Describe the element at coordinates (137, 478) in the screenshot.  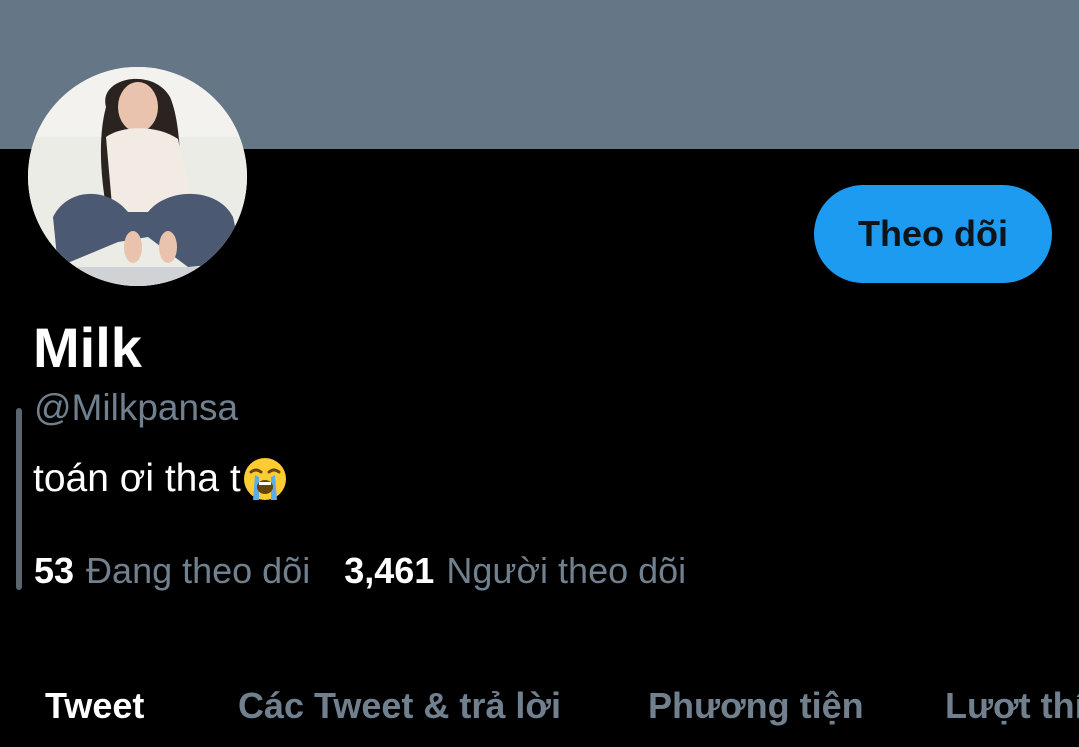
I see `bio-text: toán ơi tha t` at that location.